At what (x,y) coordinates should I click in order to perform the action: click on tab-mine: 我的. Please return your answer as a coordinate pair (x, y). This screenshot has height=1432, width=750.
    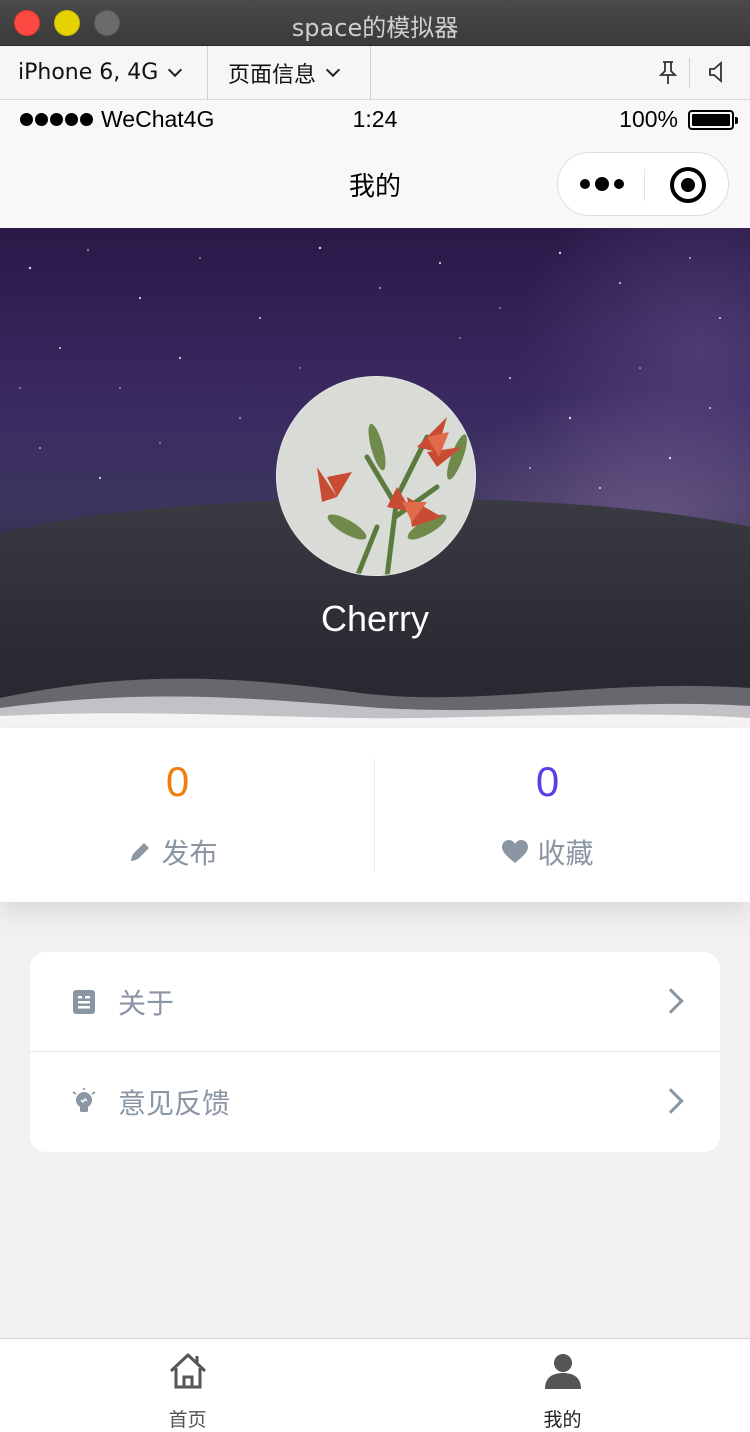
    Looking at the image, I should click on (562, 1385).